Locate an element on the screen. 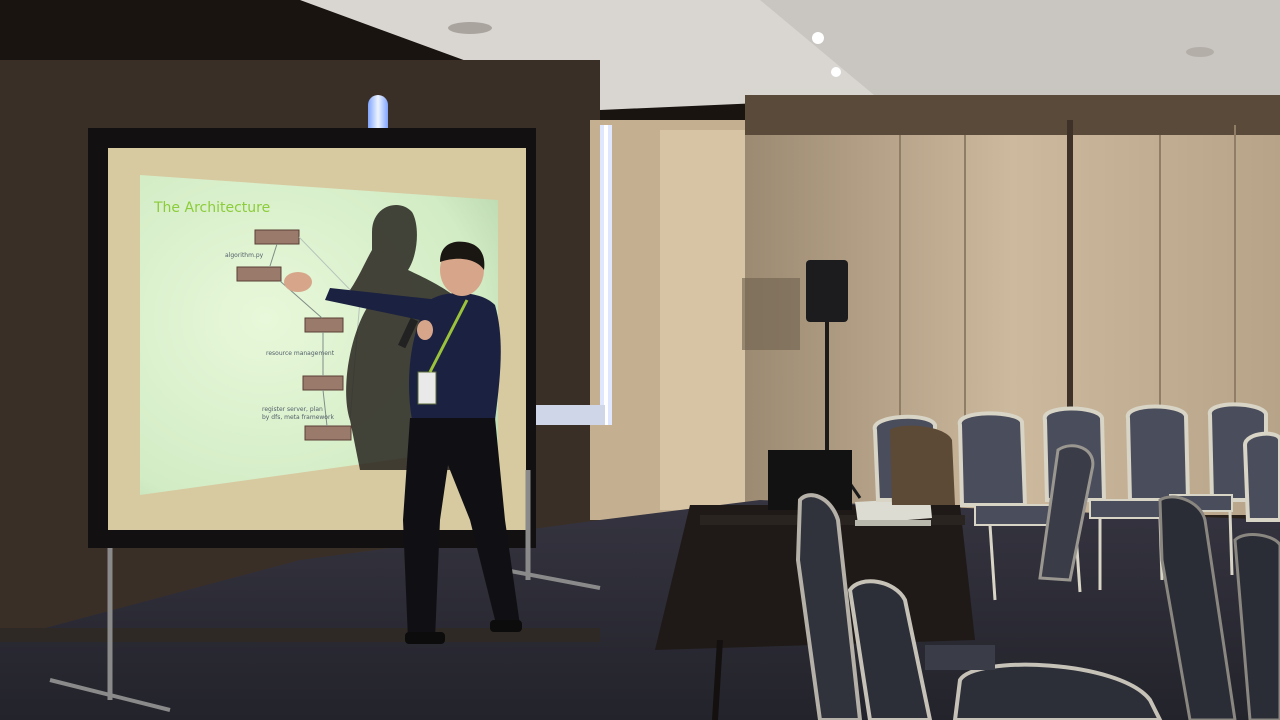  slide-title: The Architecture is located at coordinates (212, 208).